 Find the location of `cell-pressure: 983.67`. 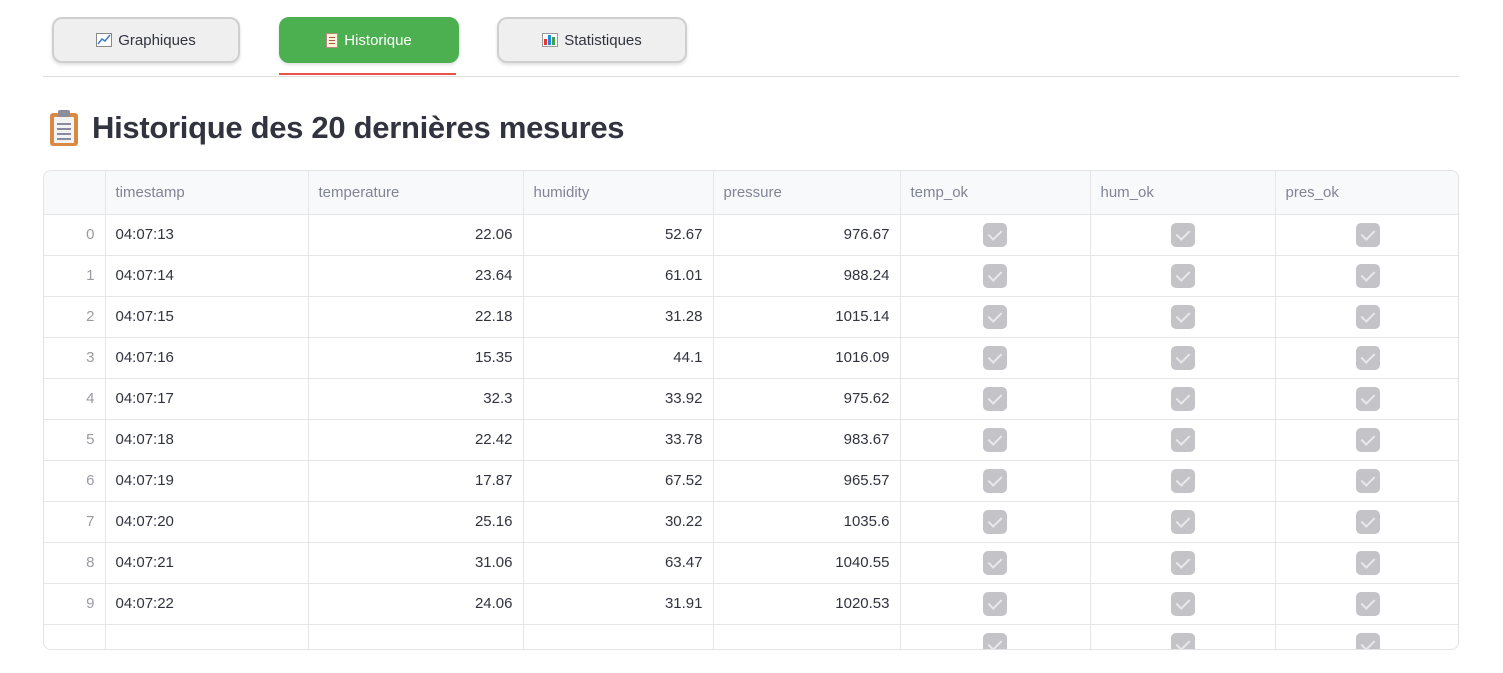

cell-pressure: 983.67 is located at coordinates (807, 440).